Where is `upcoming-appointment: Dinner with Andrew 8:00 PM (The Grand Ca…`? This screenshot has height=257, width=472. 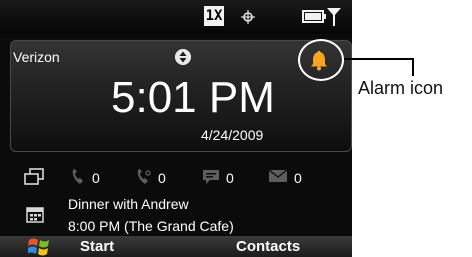
upcoming-appointment: Dinner with Andrew 8:00 PM (The Grand Ca… is located at coordinates (176, 216).